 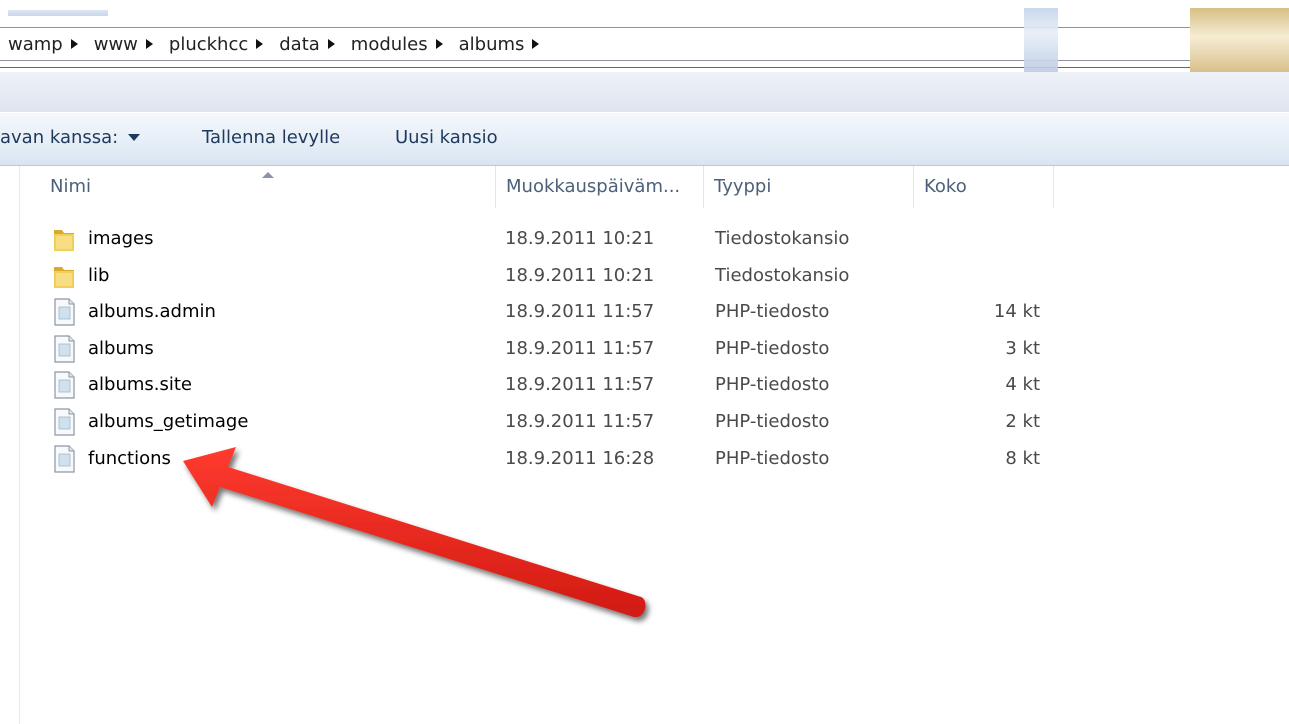 I want to click on share-with-button: avan kanssa:, so click(x=70, y=137).